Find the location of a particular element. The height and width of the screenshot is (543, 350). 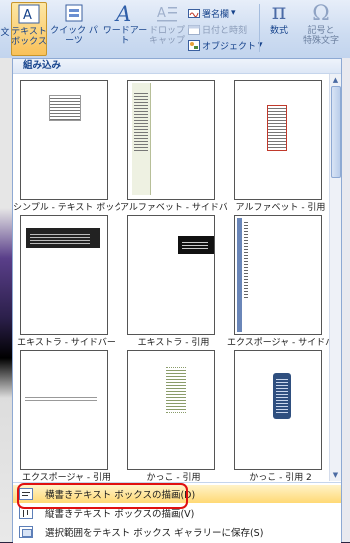

signature-line-button: 署名欄 ▾ is located at coordinates (212, 13).